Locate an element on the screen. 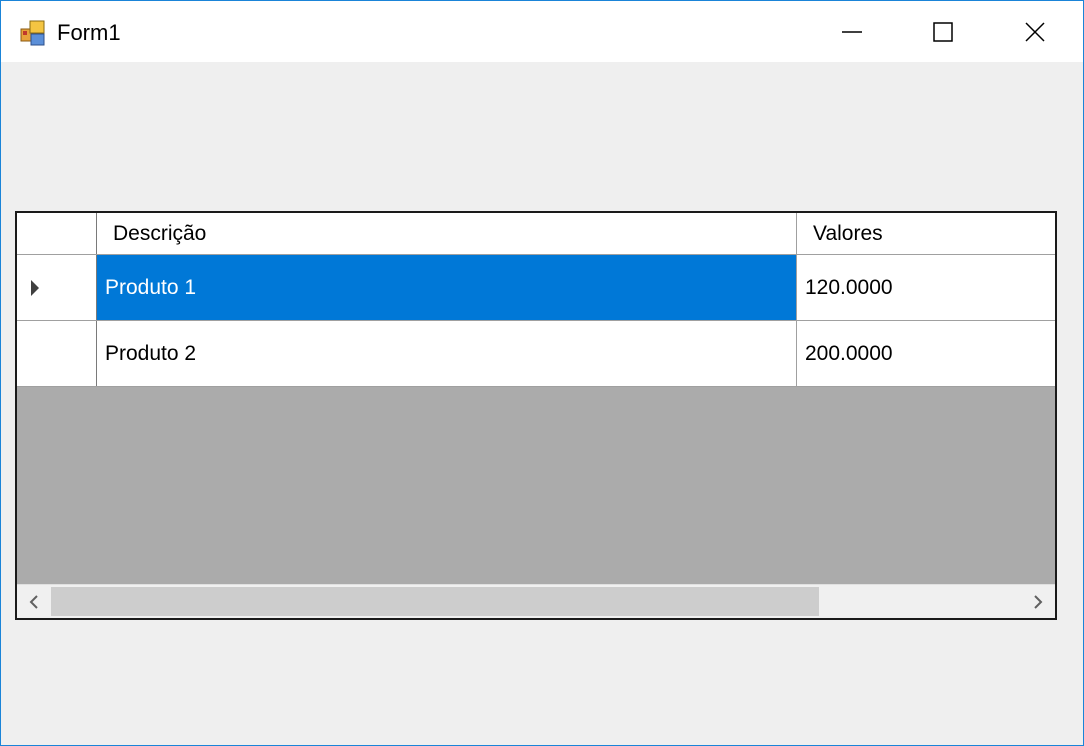  window-title: Form1 is located at coordinates (89, 32).